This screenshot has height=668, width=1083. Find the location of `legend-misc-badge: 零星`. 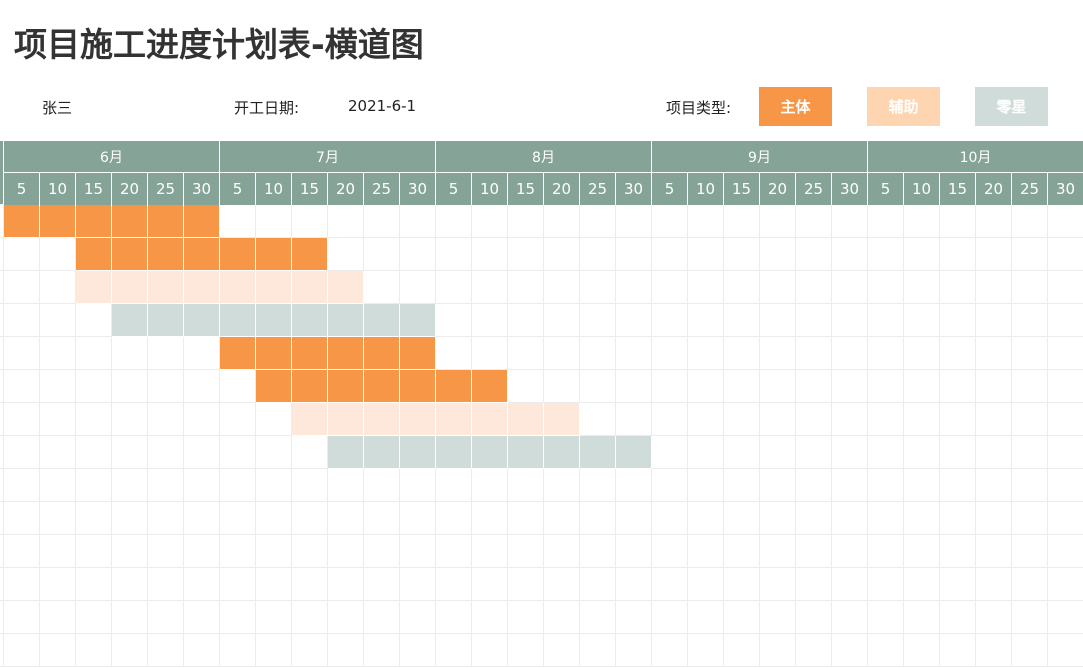

legend-misc-badge: 零星 is located at coordinates (1011, 106).